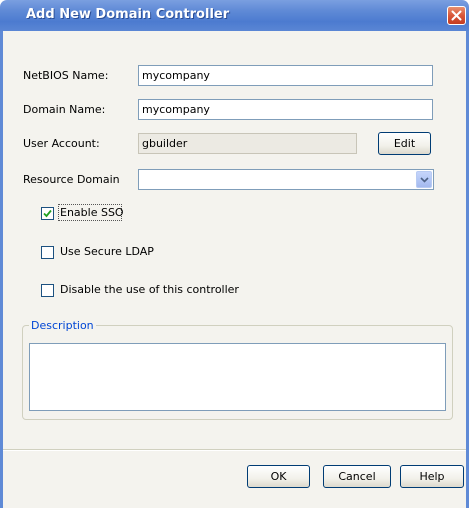 This screenshot has height=508, width=475. Describe the element at coordinates (357, 476) in the screenshot. I see `cancel-button: Cancel` at that location.